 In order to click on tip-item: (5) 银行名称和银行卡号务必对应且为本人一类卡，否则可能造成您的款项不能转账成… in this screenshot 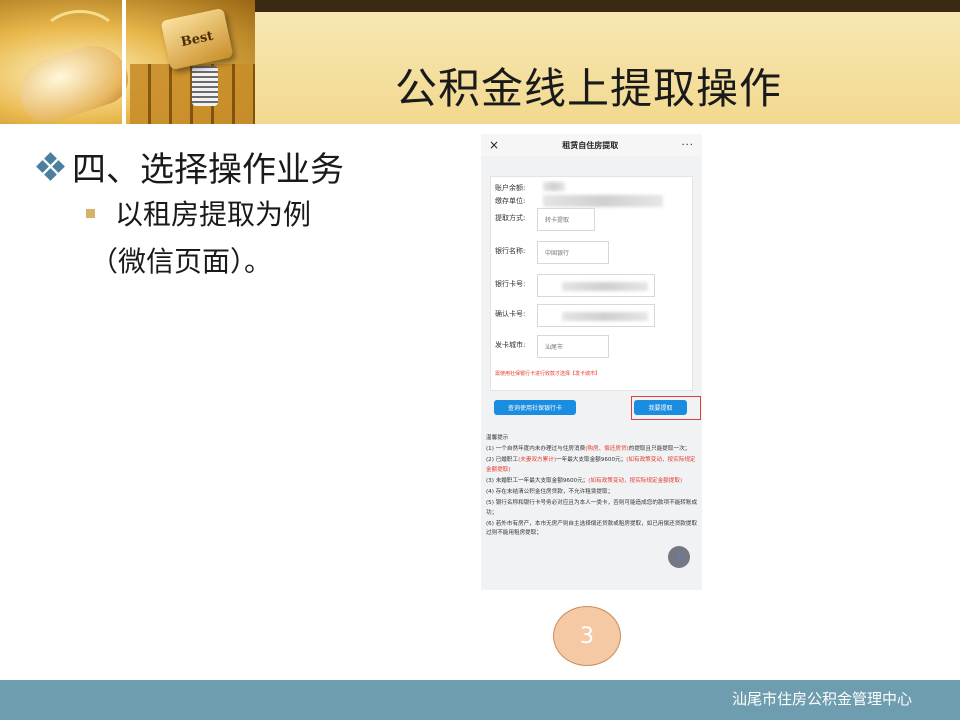, I will do `click(592, 508)`.